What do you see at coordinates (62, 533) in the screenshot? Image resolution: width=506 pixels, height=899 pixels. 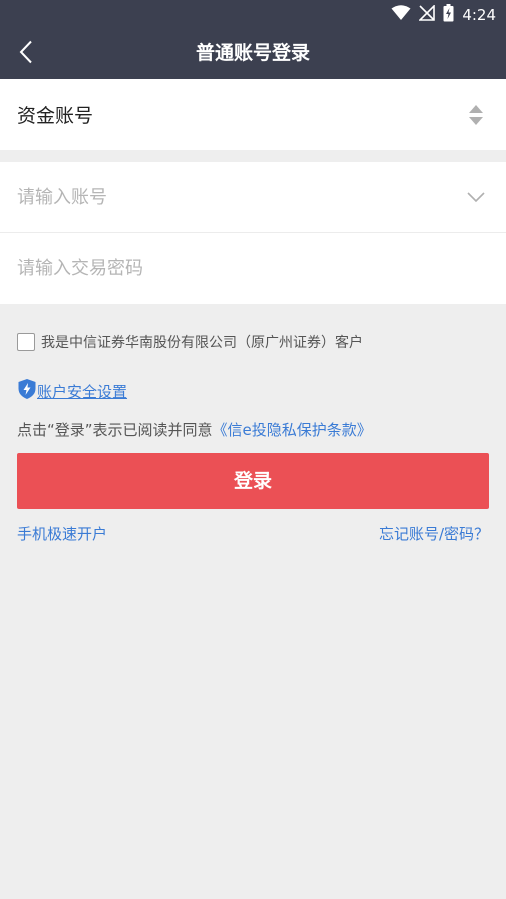 I see `open-account-link: 手机极速开户` at bounding box center [62, 533].